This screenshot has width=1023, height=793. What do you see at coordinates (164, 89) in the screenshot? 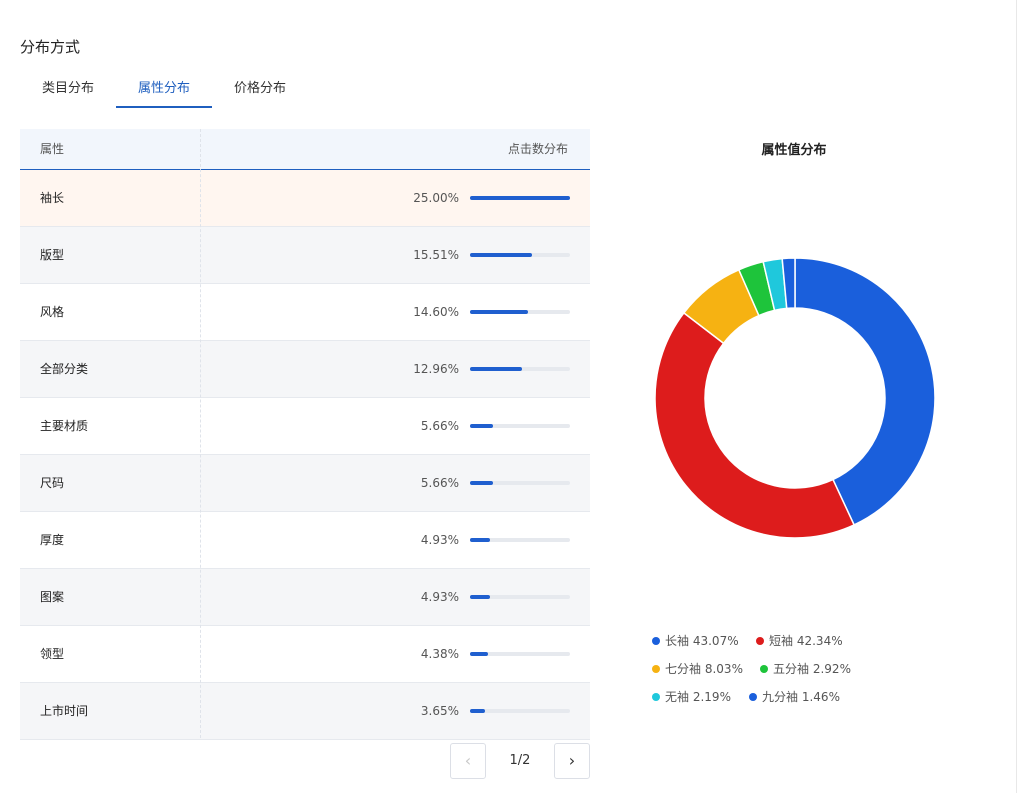
I see `tab-attribute: 属性分布` at bounding box center [164, 89].